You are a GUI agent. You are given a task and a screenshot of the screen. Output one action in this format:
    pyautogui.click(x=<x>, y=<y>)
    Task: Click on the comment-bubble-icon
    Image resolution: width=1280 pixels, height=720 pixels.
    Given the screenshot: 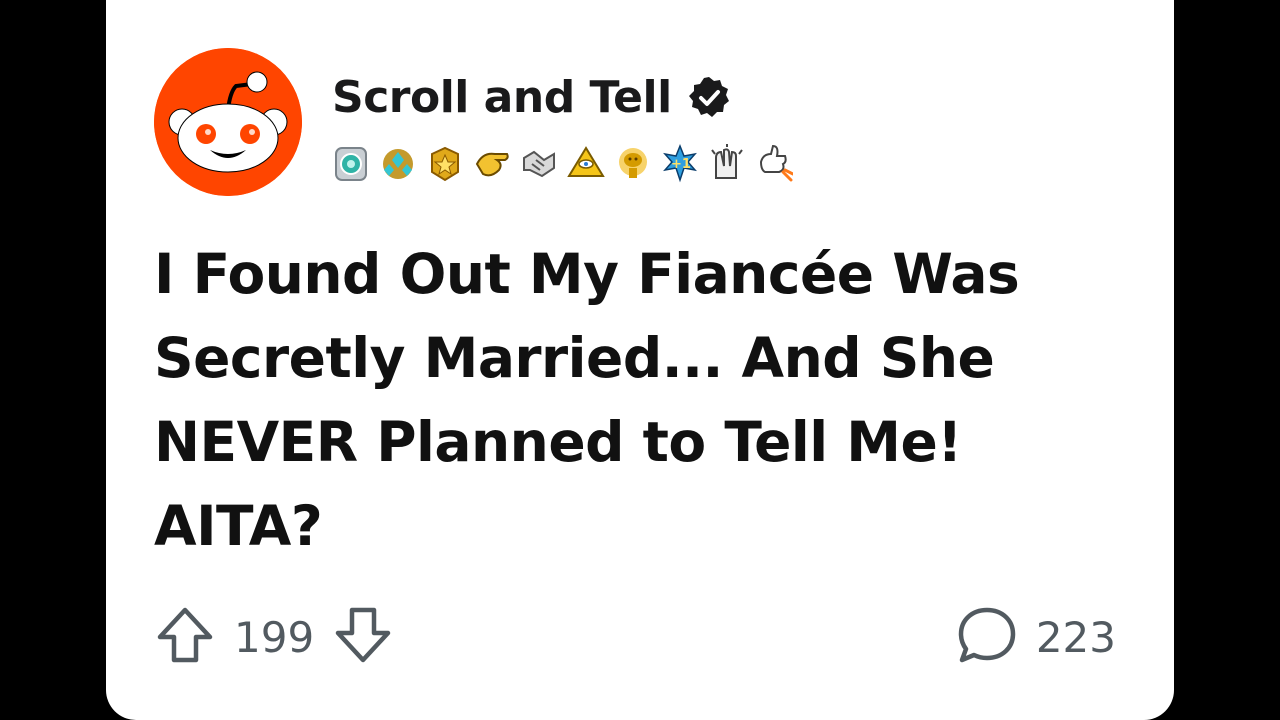 What is the action you would take?
    pyautogui.click(x=987, y=637)
    